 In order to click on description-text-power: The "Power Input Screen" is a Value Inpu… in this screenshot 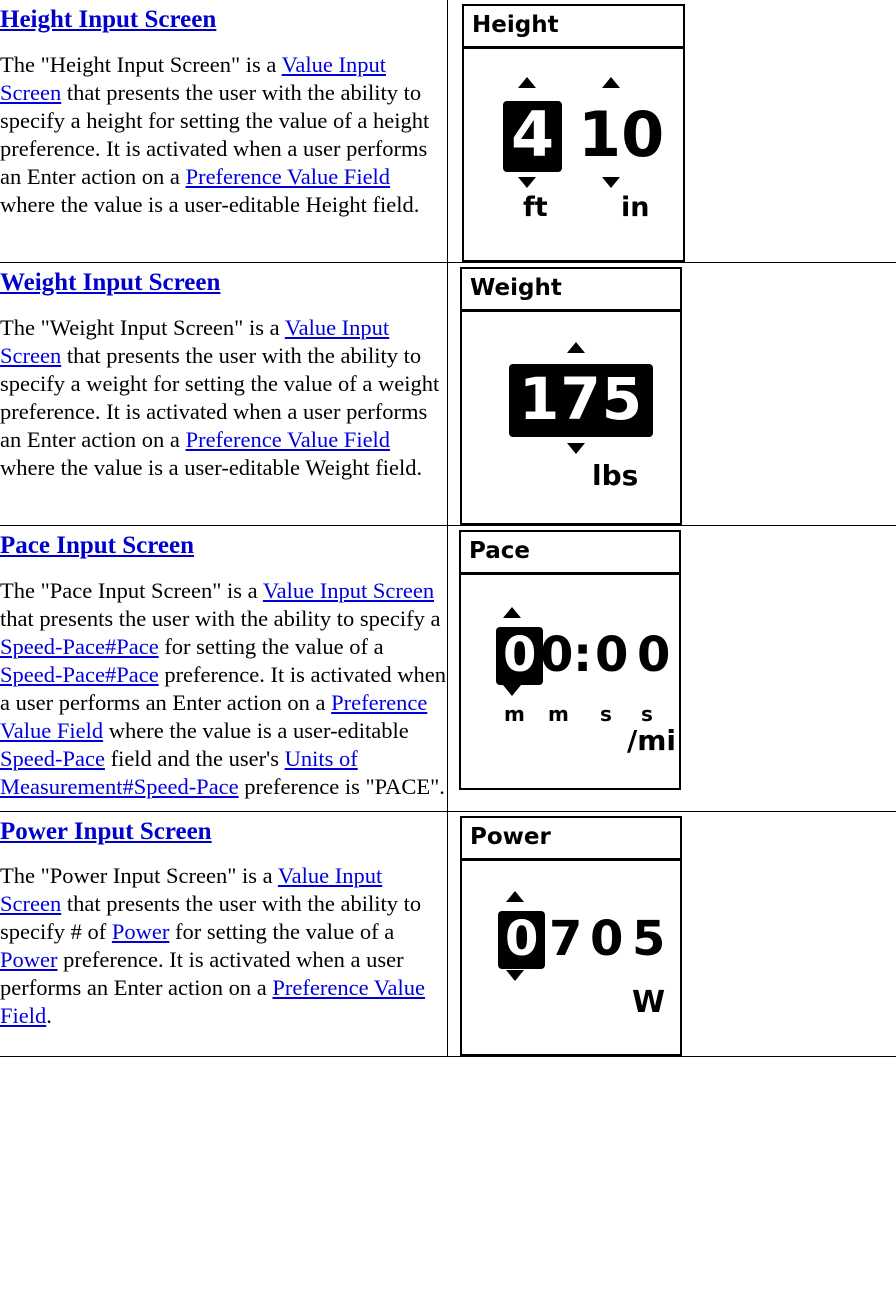, I will do `click(223, 946)`.